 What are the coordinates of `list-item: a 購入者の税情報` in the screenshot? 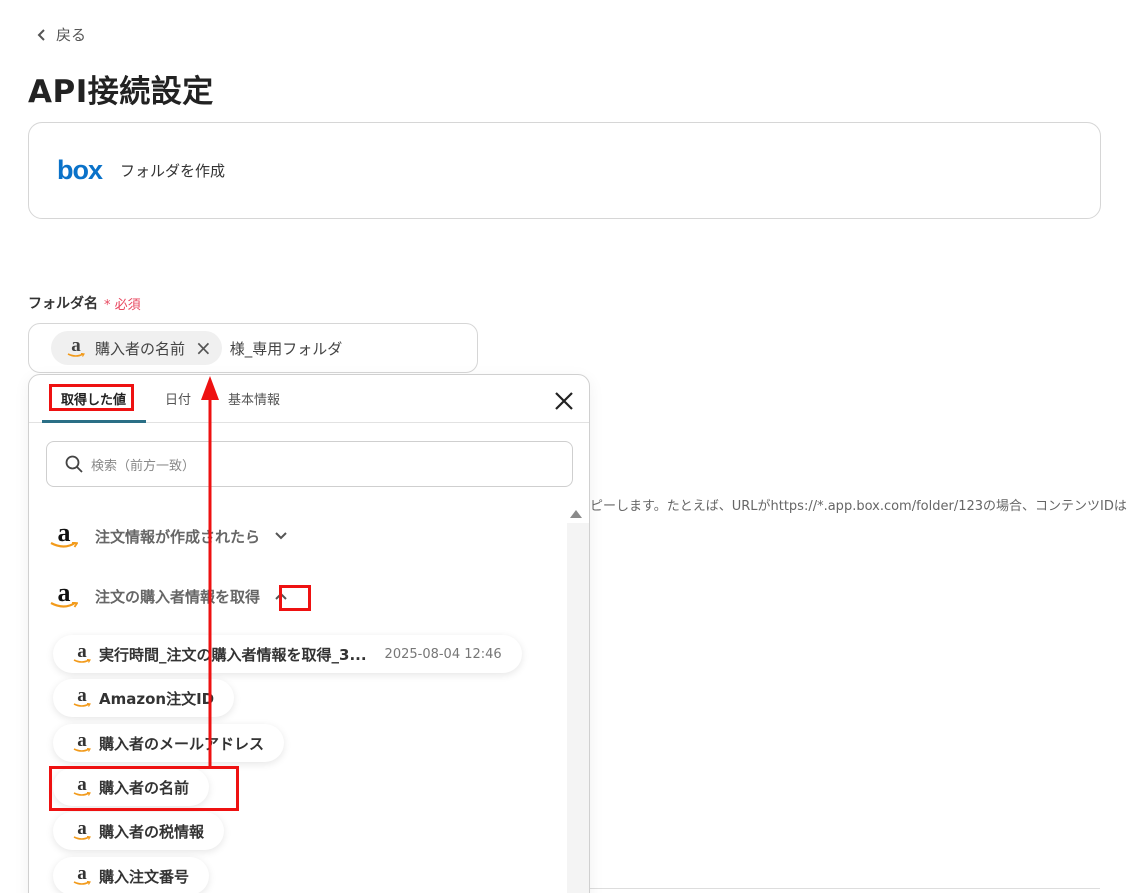 It's located at (139, 831).